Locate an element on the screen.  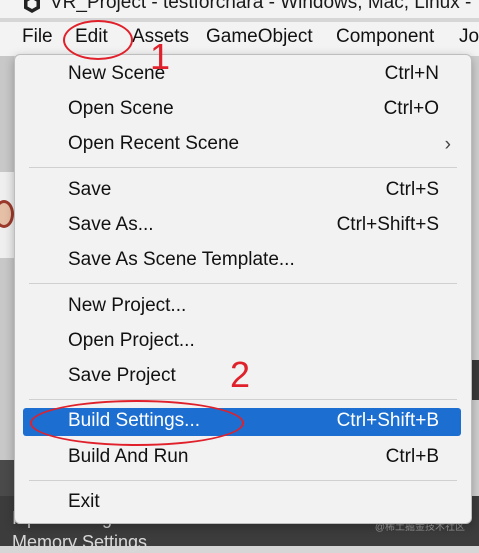
list-item-memory-settings: Memory Settings is located at coordinates (79, 542).